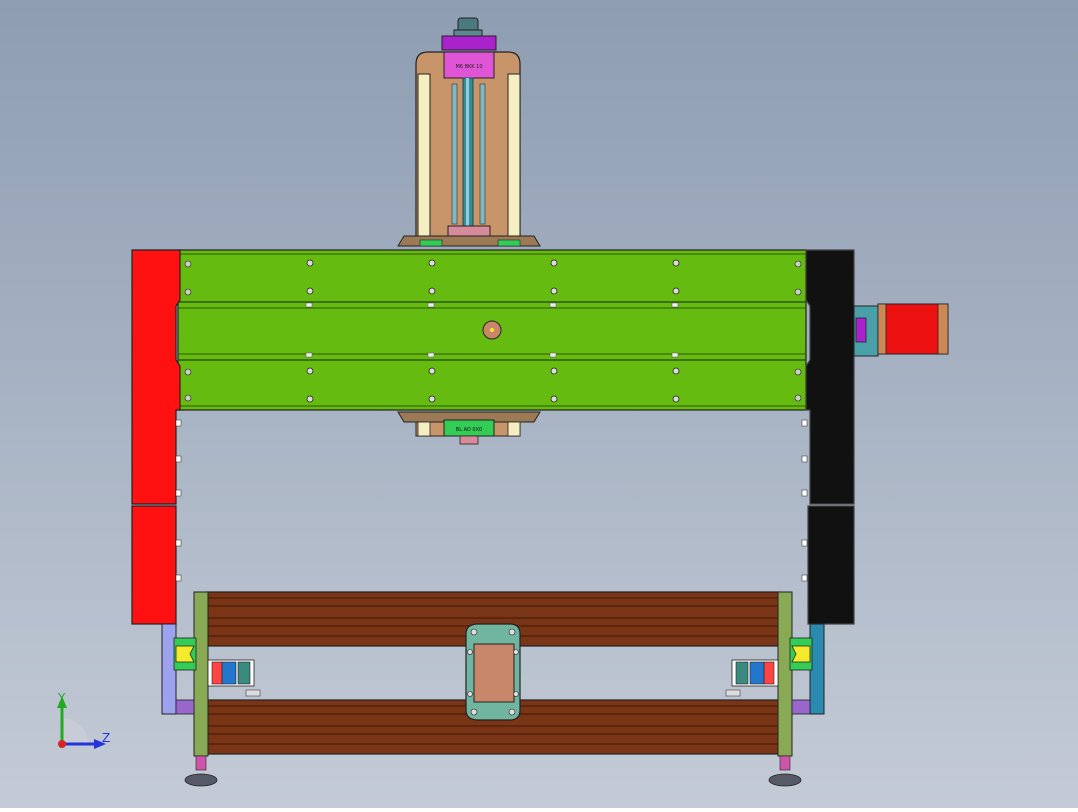  What do you see at coordinates (785, 674) in the screenshot?
I see `end-plate-right` at bounding box center [785, 674].